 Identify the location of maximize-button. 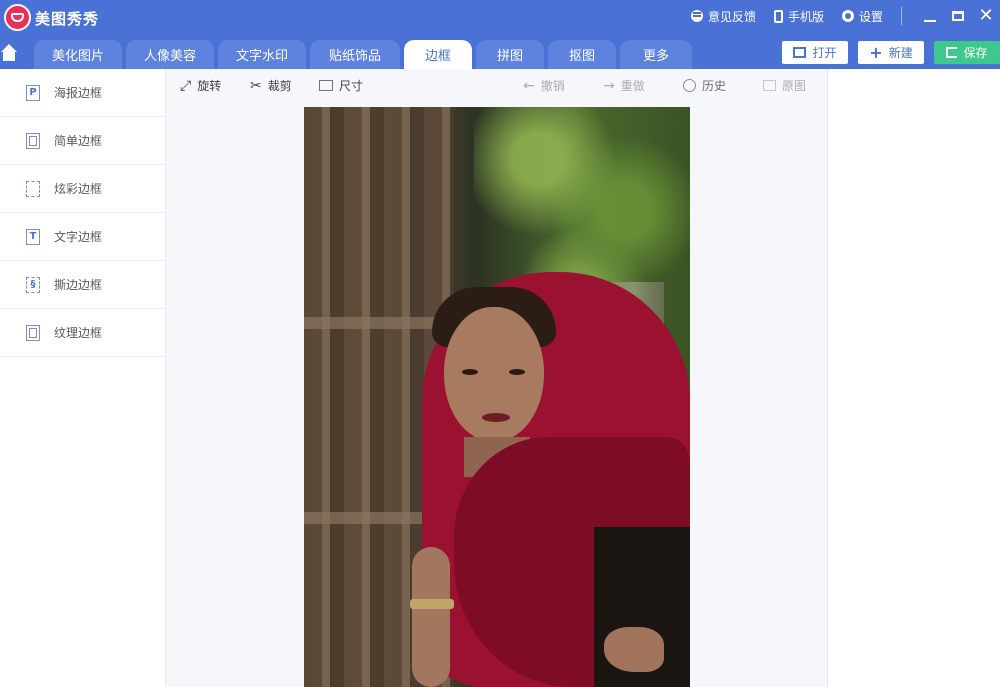
(958, 16).